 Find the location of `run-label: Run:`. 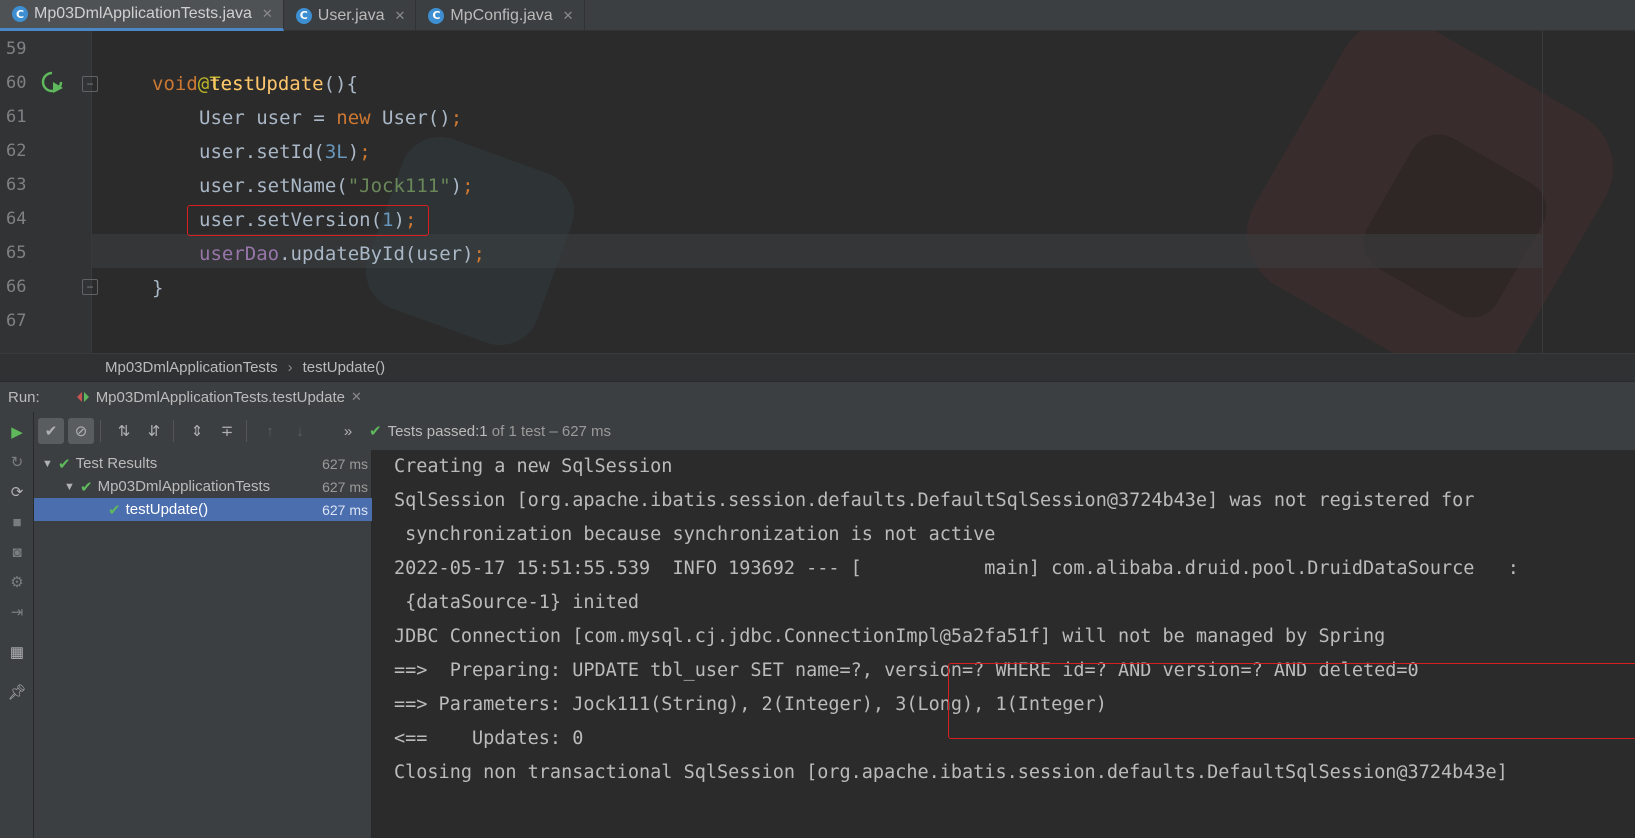

run-label: Run: is located at coordinates (24, 397).